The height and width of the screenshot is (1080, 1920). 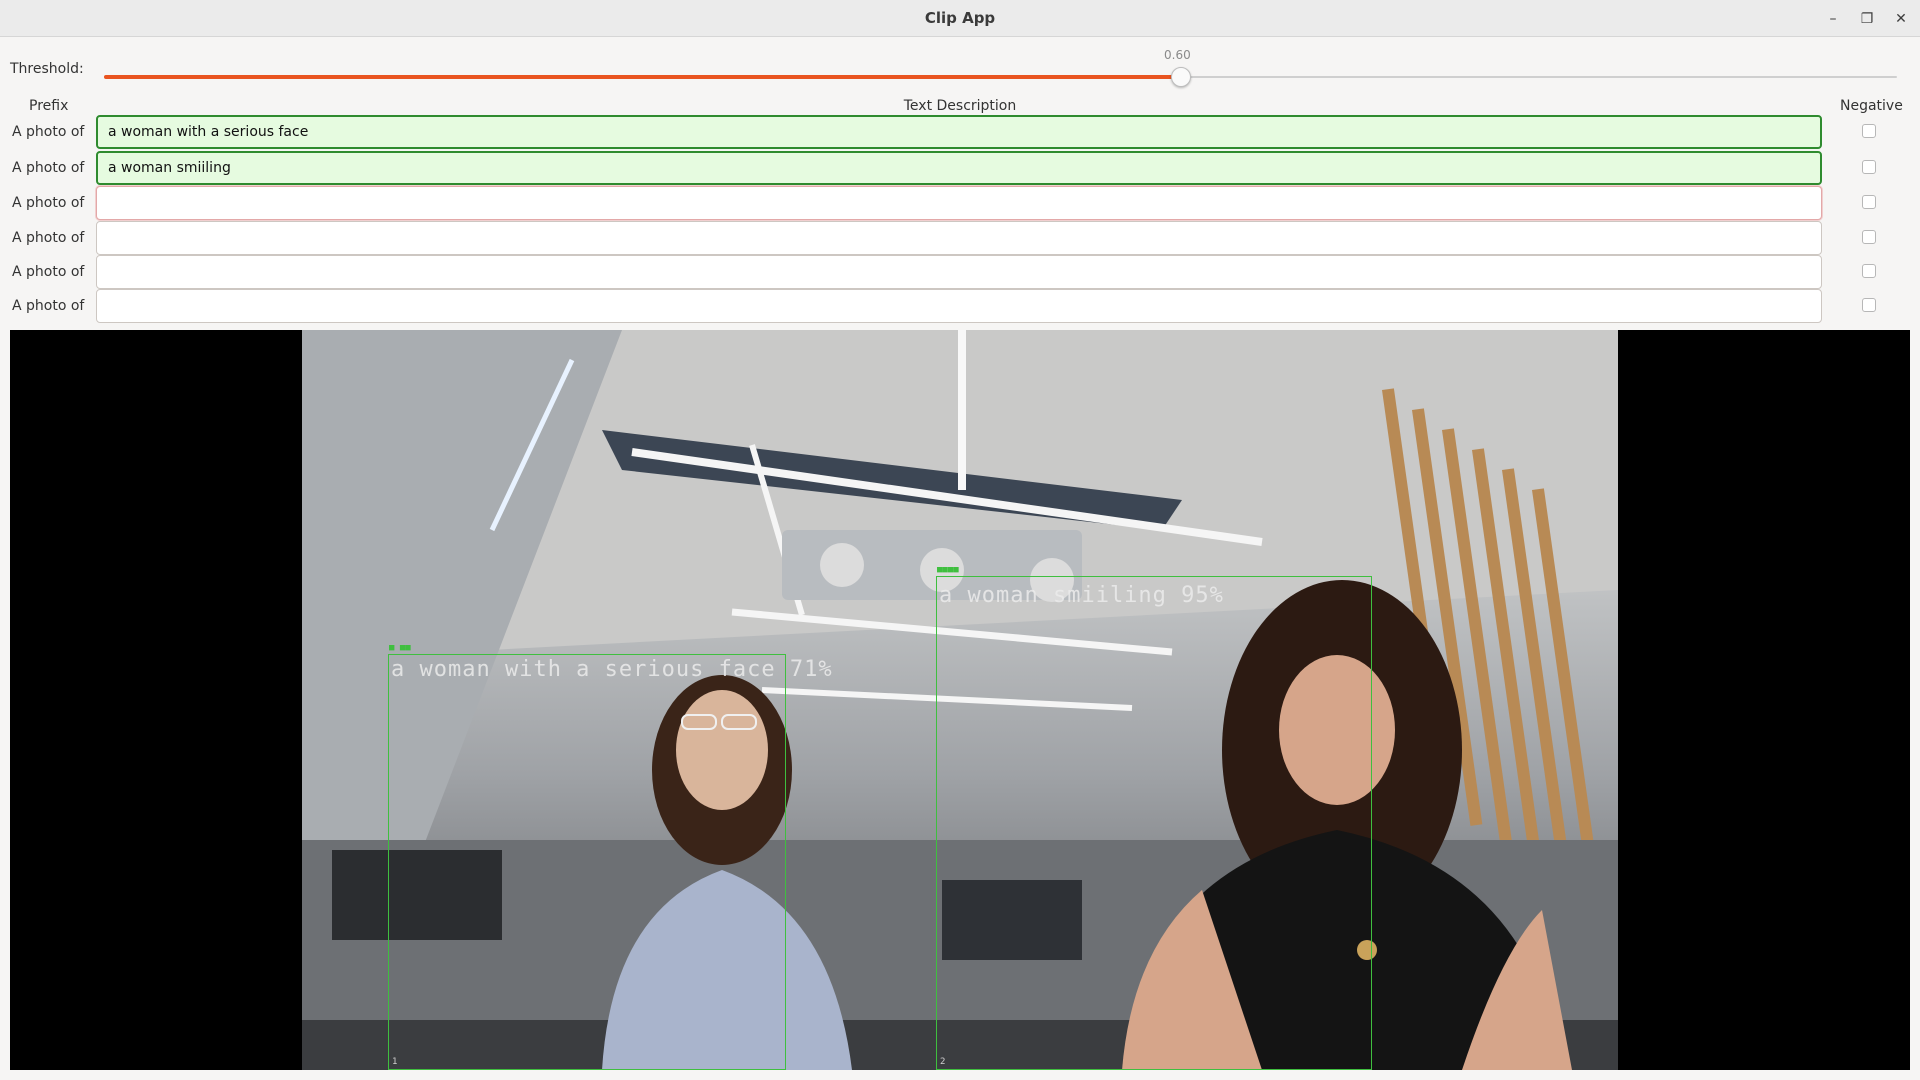 I want to click on close-icon: ✕, so click(x=1901, y=19).